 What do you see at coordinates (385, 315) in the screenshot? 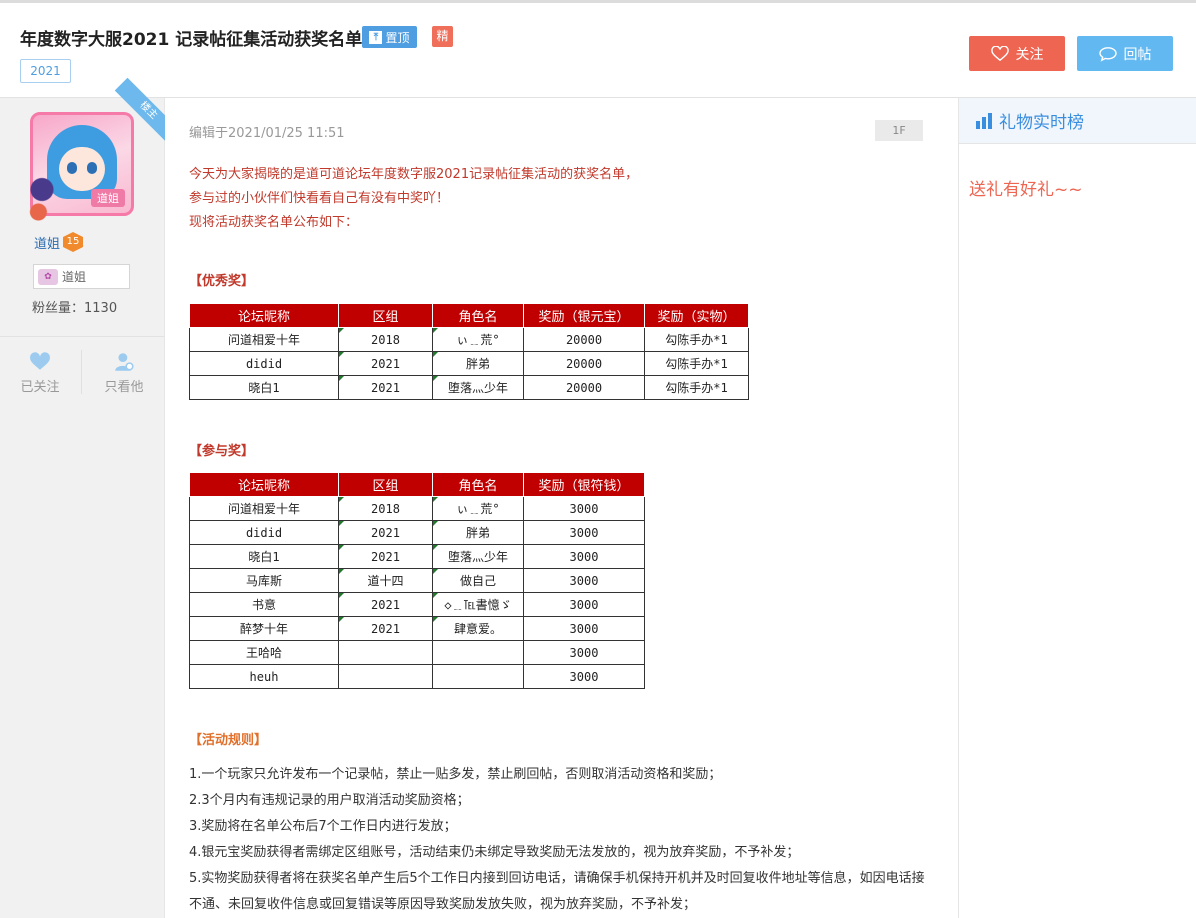
I see `excellent-header-cell: 区组` at bounding box center [385, 315].